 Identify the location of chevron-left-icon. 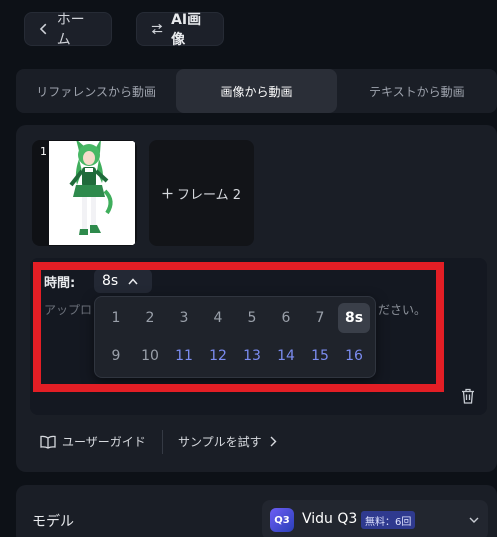
(43, 29).